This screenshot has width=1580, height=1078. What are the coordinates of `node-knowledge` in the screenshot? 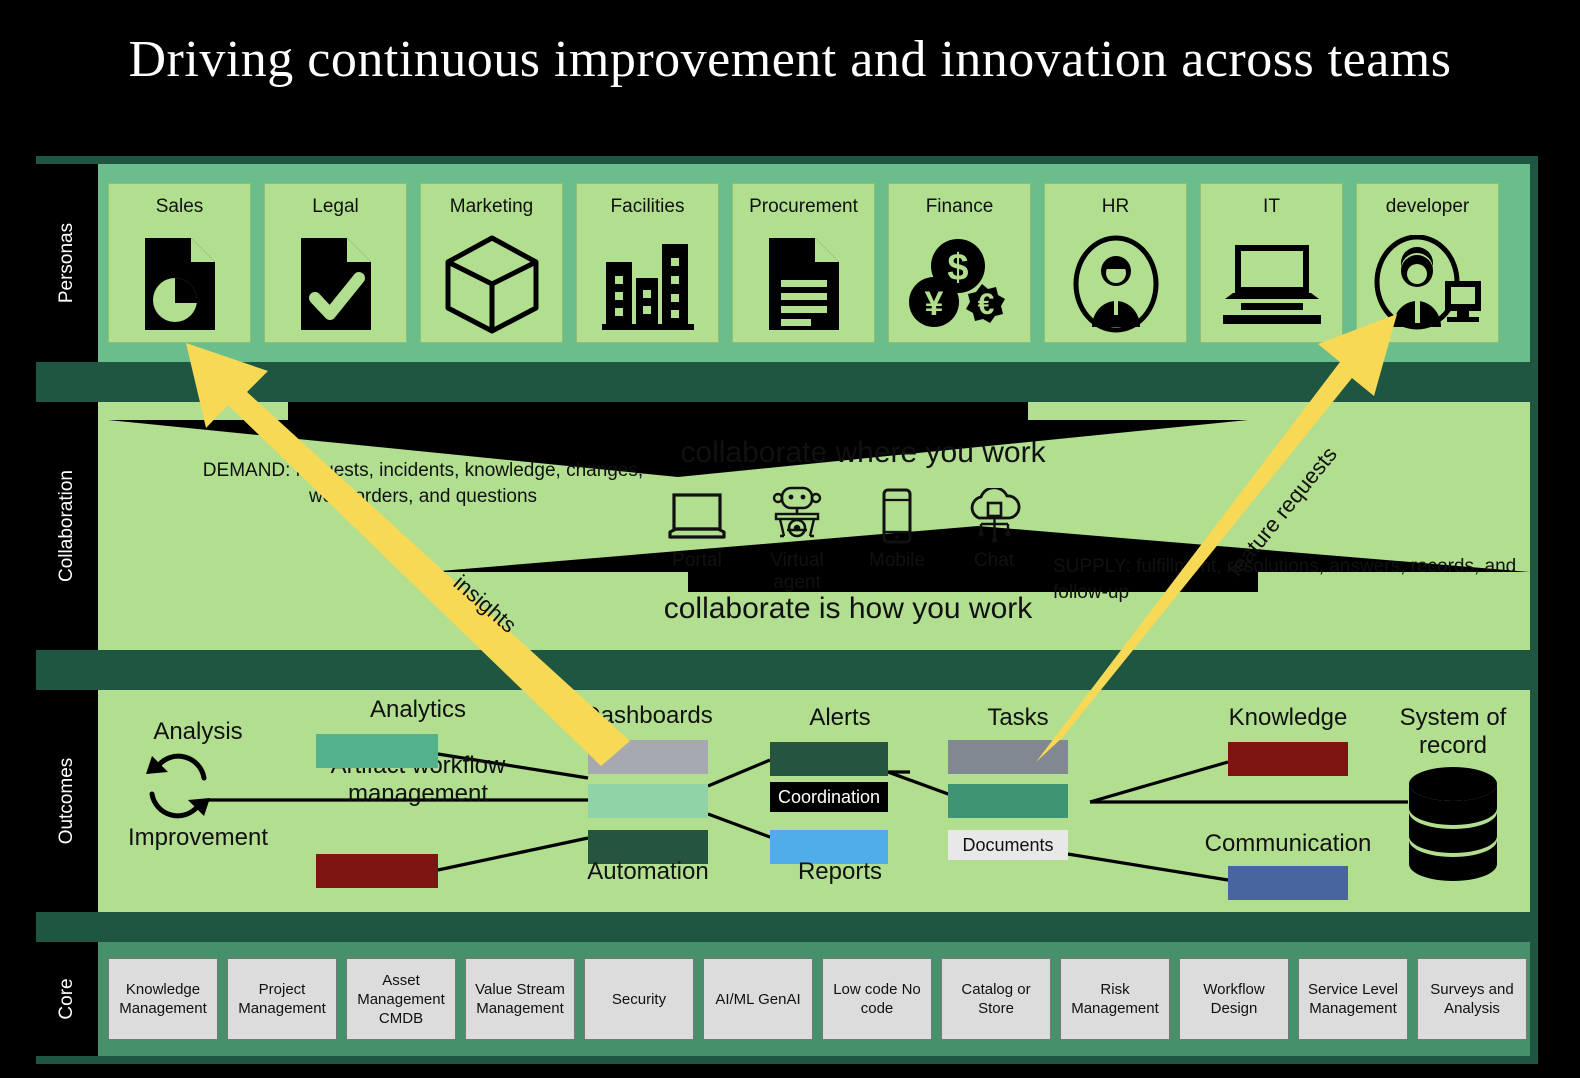 It's located at (1288, 759).